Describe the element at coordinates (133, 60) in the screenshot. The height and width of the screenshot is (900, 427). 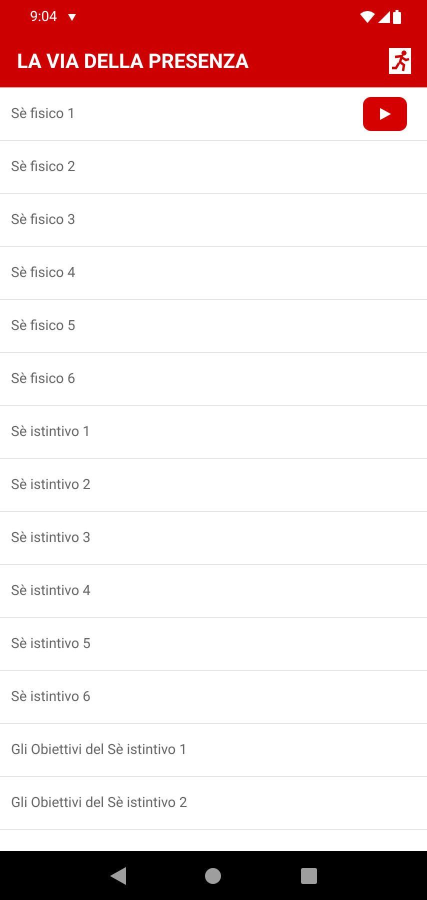
I see `app-title: LA VIA DELLA PRESENZA` at that location.